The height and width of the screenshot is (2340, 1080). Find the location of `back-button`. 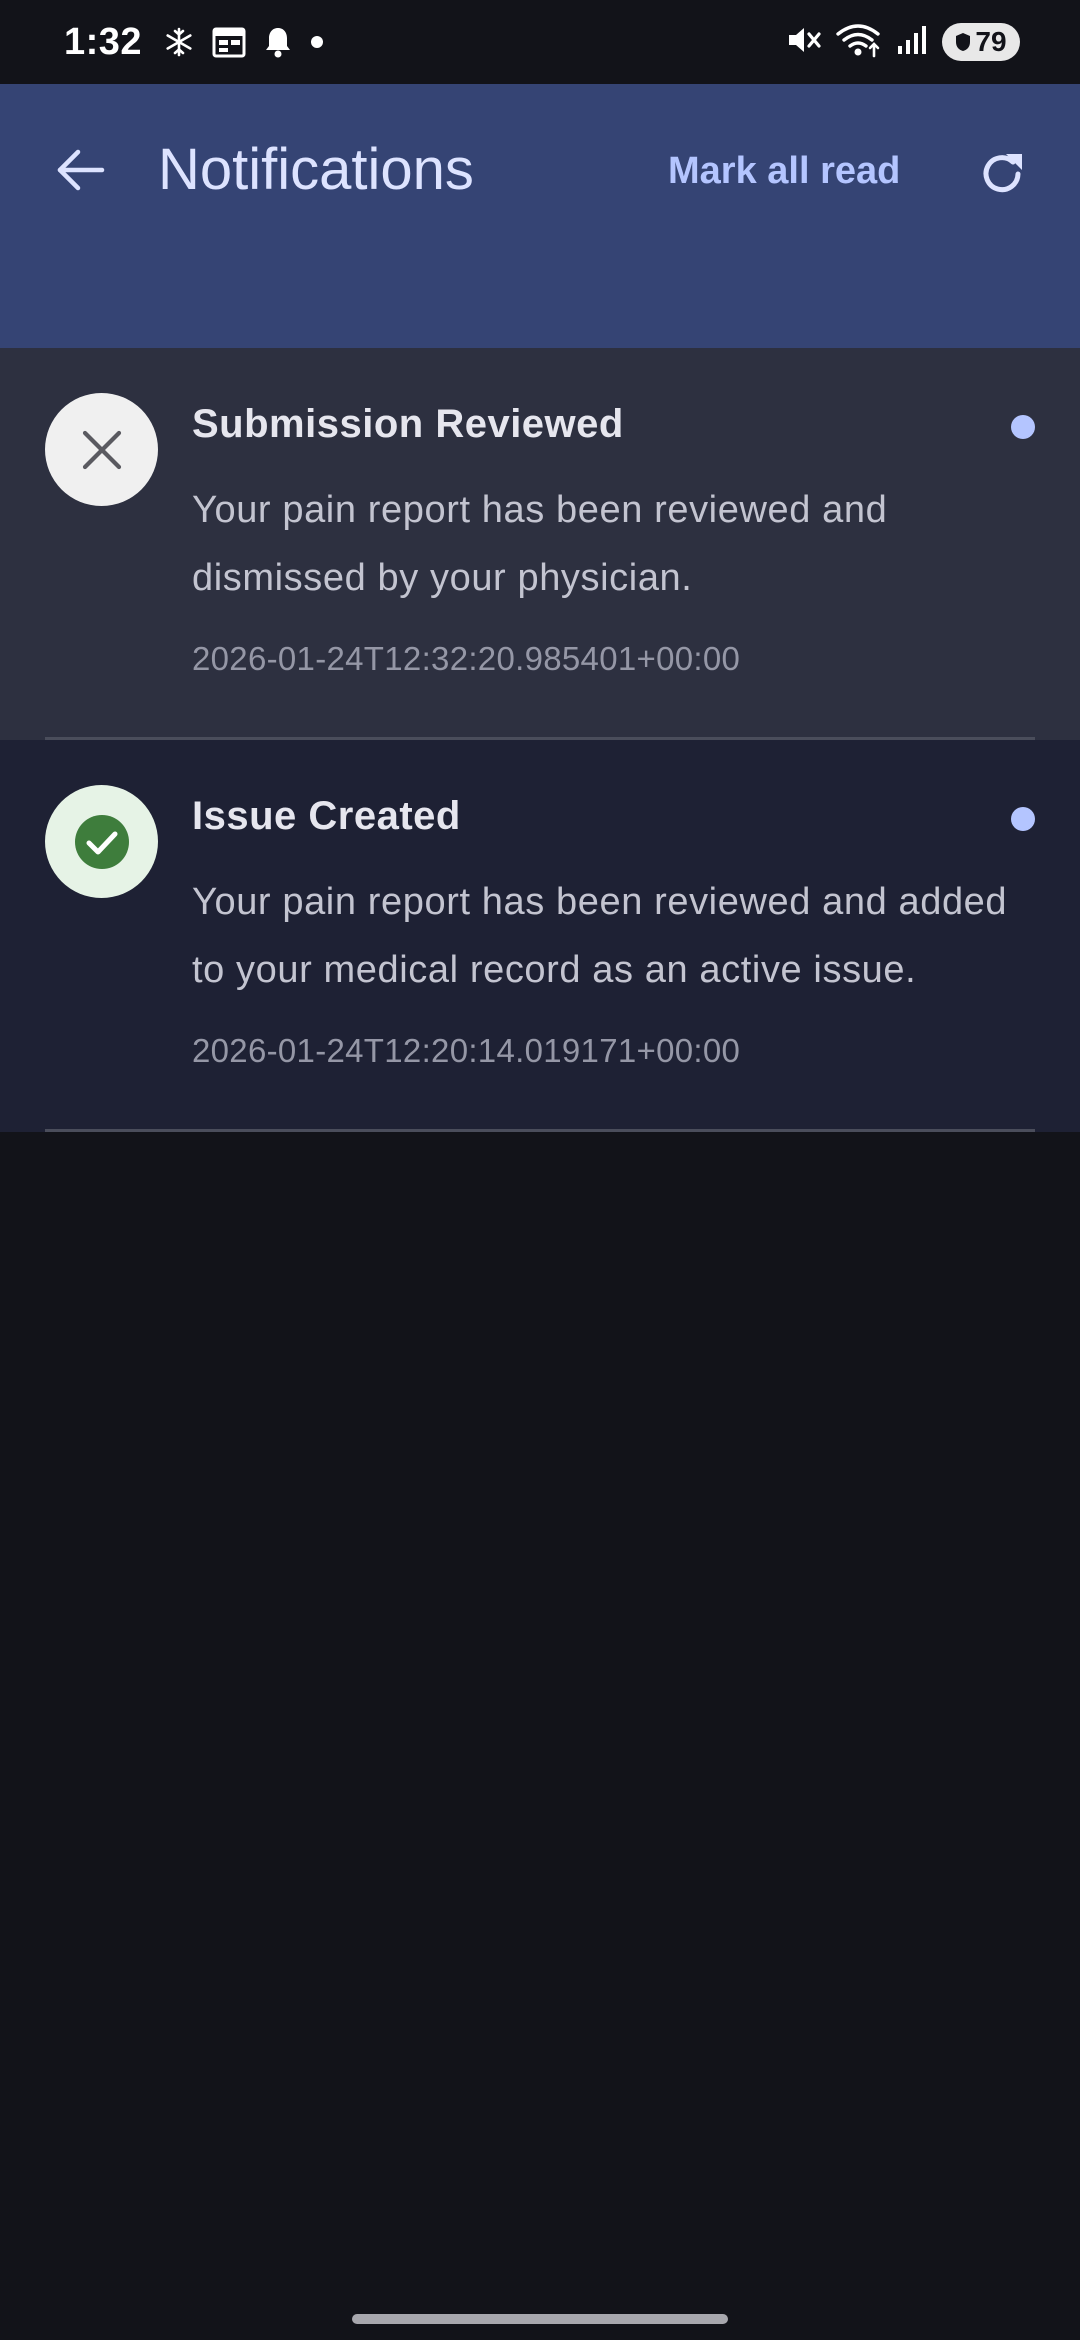

back-button is located at coordinates (80, 170).